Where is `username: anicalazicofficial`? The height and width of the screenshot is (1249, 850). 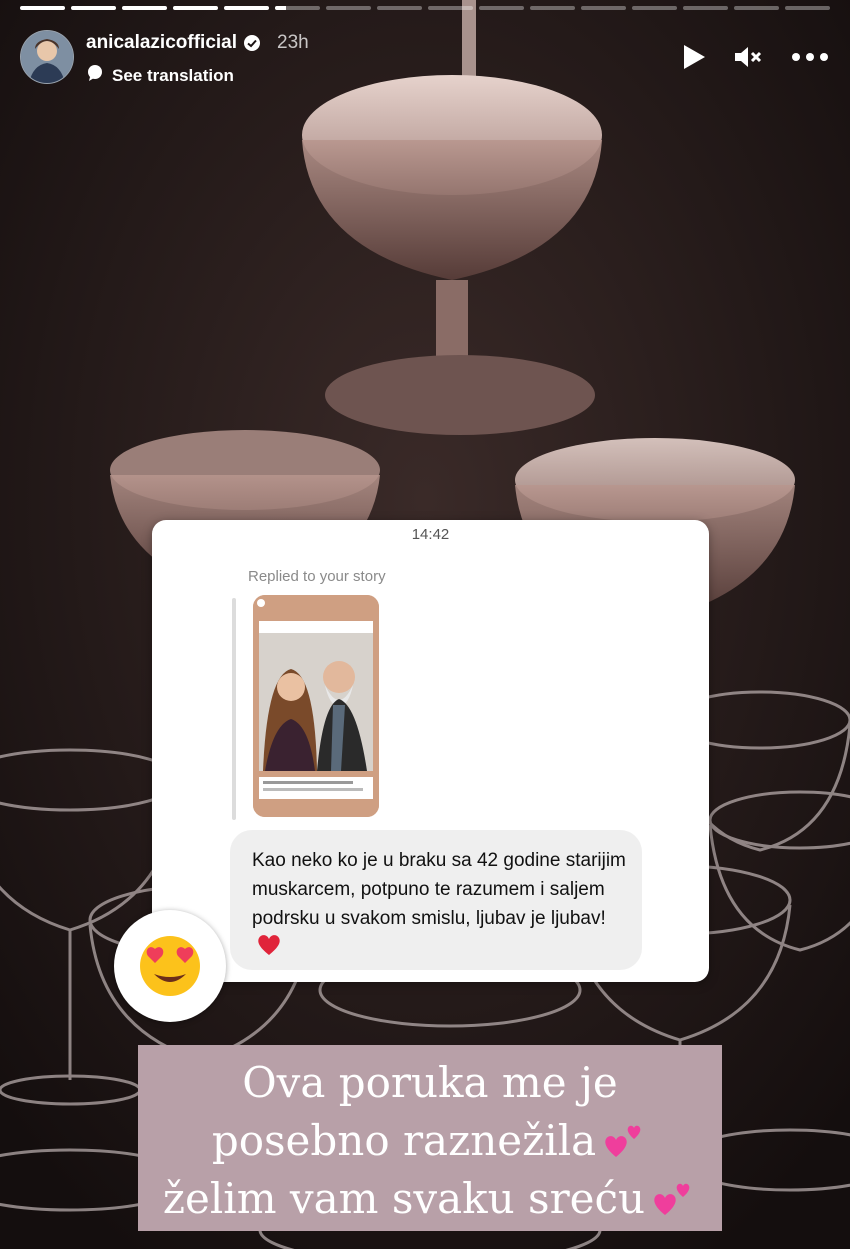 username: anicalazicofficial is located at coordinates (161, 43).